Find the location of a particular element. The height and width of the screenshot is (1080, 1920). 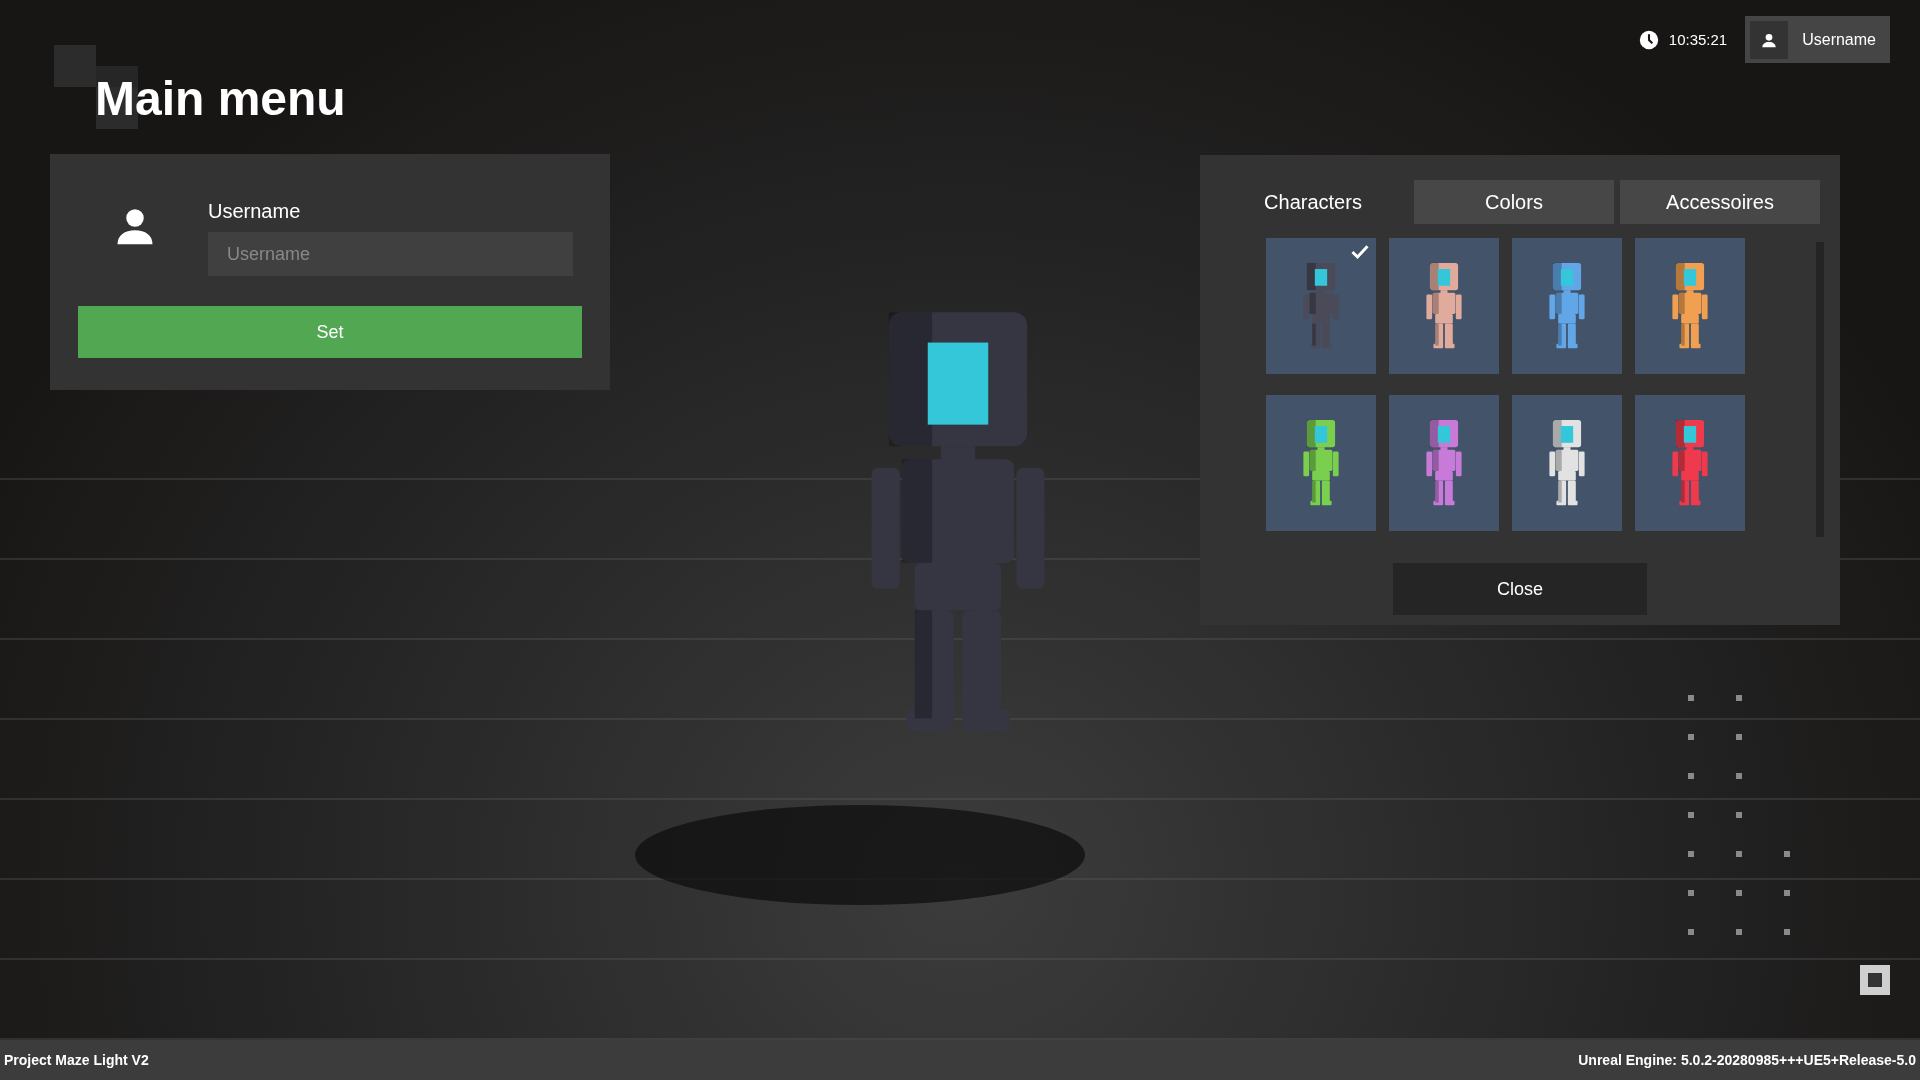

clock-time: 10:35:21 is located at coordinates (1698, 39).